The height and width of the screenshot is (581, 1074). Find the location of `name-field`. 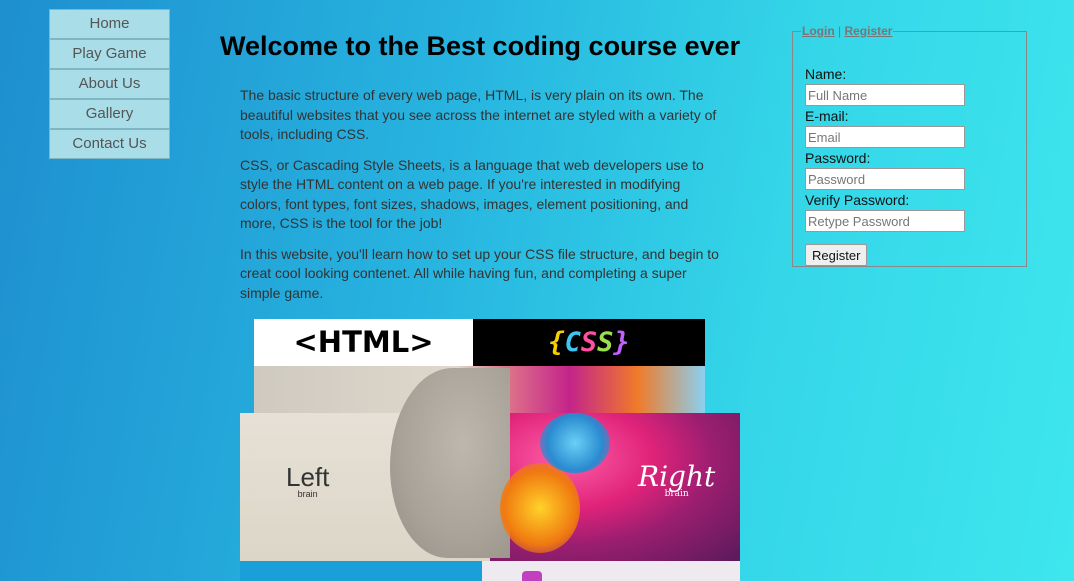

name-field is located at coordinates (885, 95).